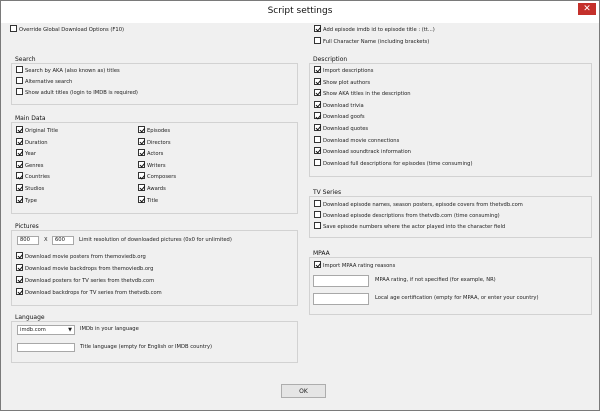  Describe the element at coordinates (46, 240) in the screenshot. I see `size-separator: X` at that location.